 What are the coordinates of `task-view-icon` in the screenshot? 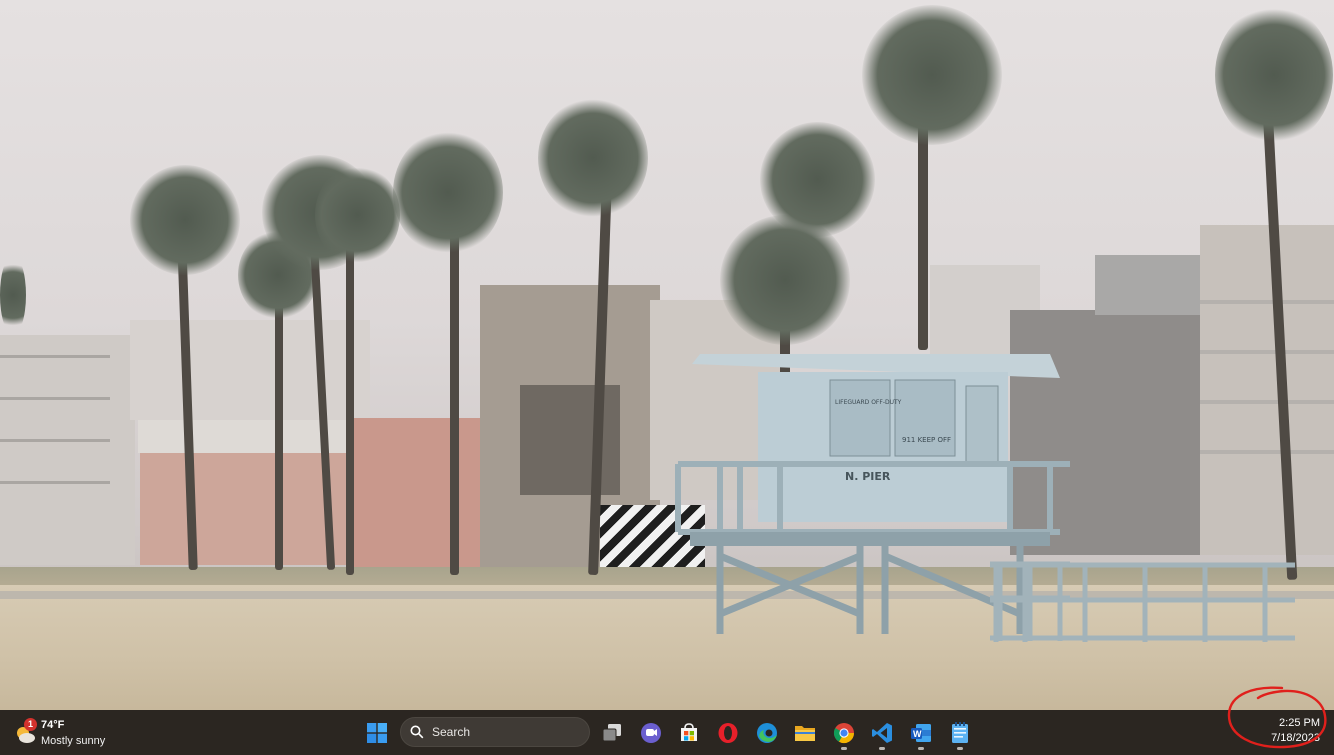 It's located at (611, 733).